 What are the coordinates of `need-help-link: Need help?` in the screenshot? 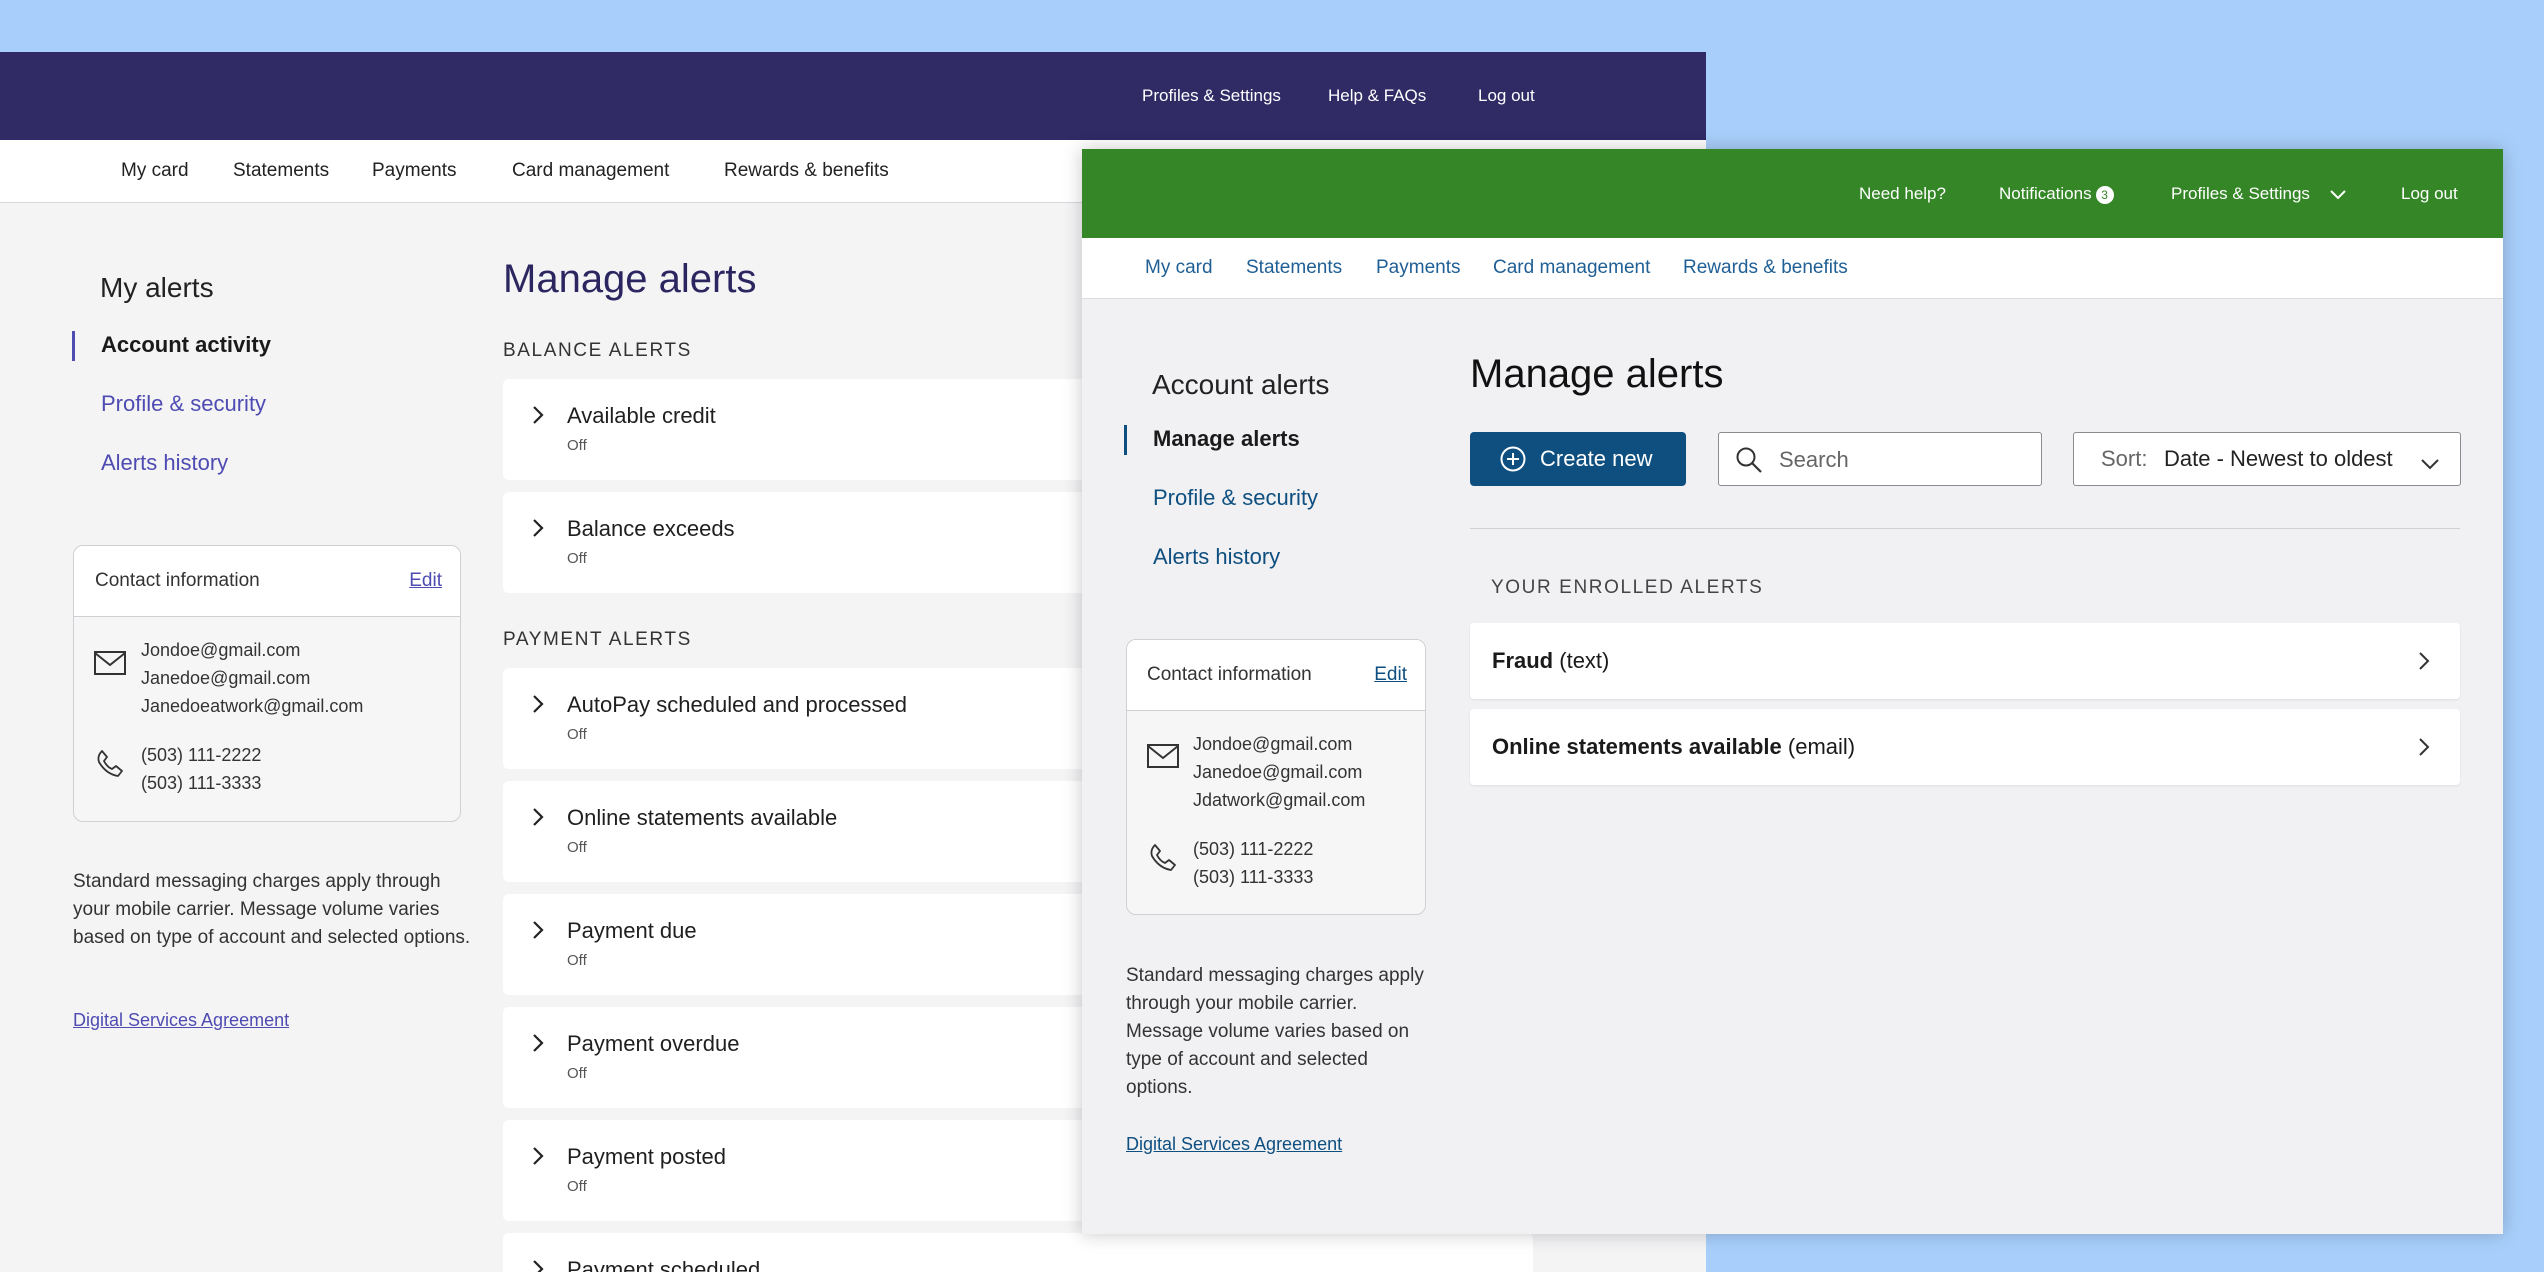 It's located at (1902, 193).